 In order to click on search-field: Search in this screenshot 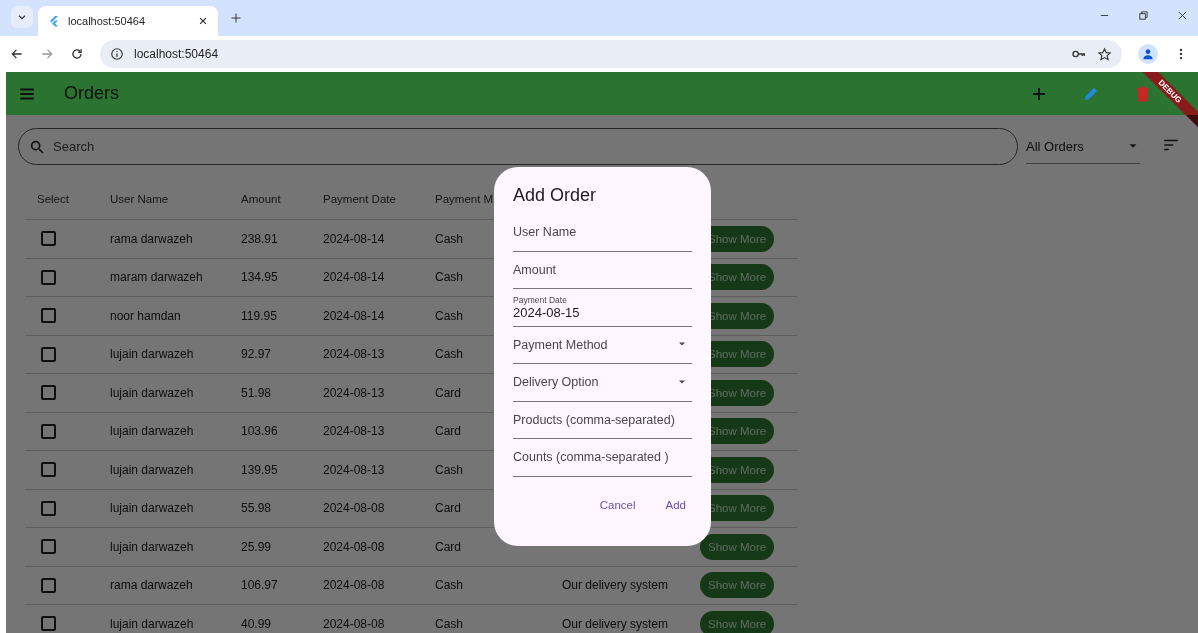, I will do `click(518, 146)`.